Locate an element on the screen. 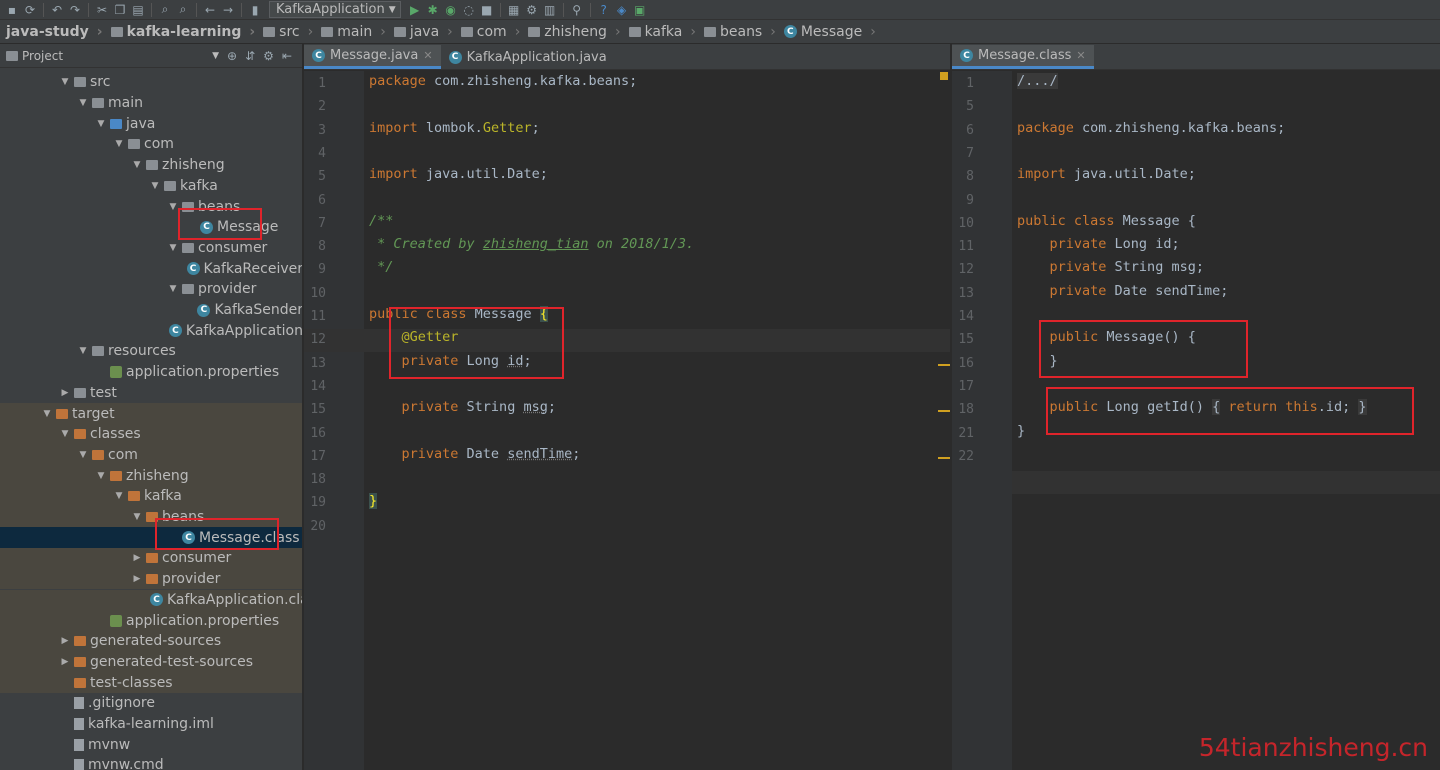 This screenshot has height=770, width=1440. cut-icon: ✂ is located at coordinates (102, 10).